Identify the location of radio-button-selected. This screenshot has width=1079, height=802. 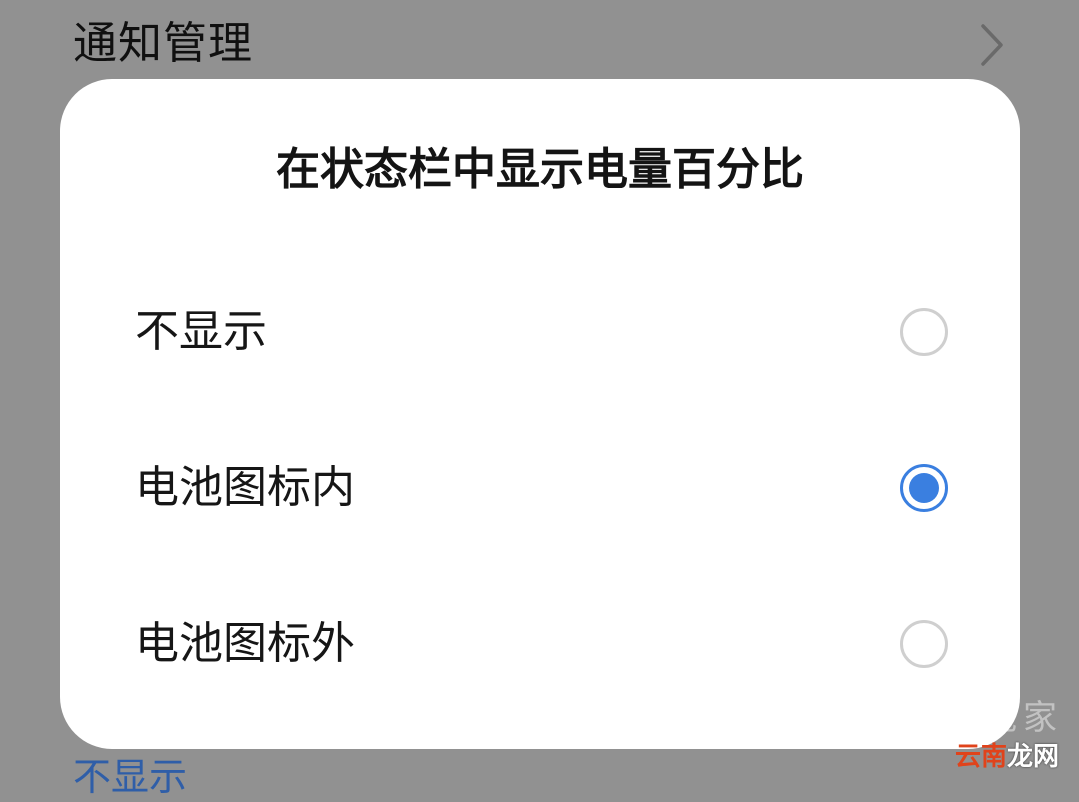
(924, 488).